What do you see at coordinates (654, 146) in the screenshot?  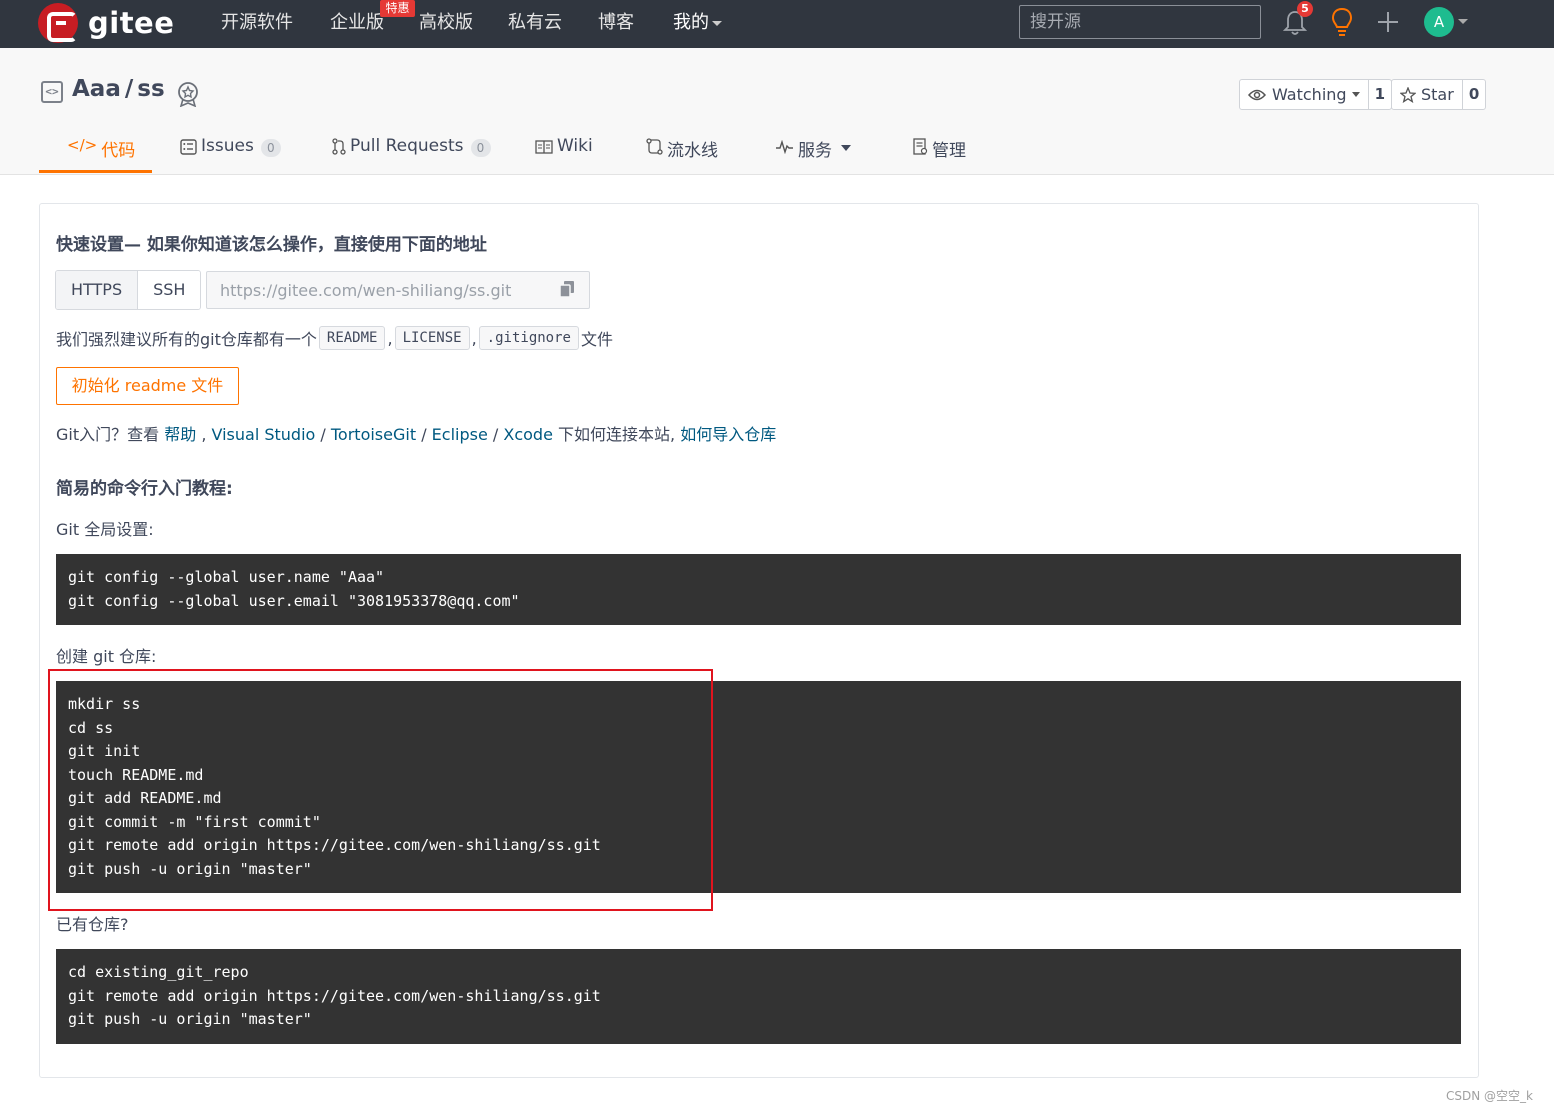 I see `pipeline-icon` at bounding box center [654, 146].